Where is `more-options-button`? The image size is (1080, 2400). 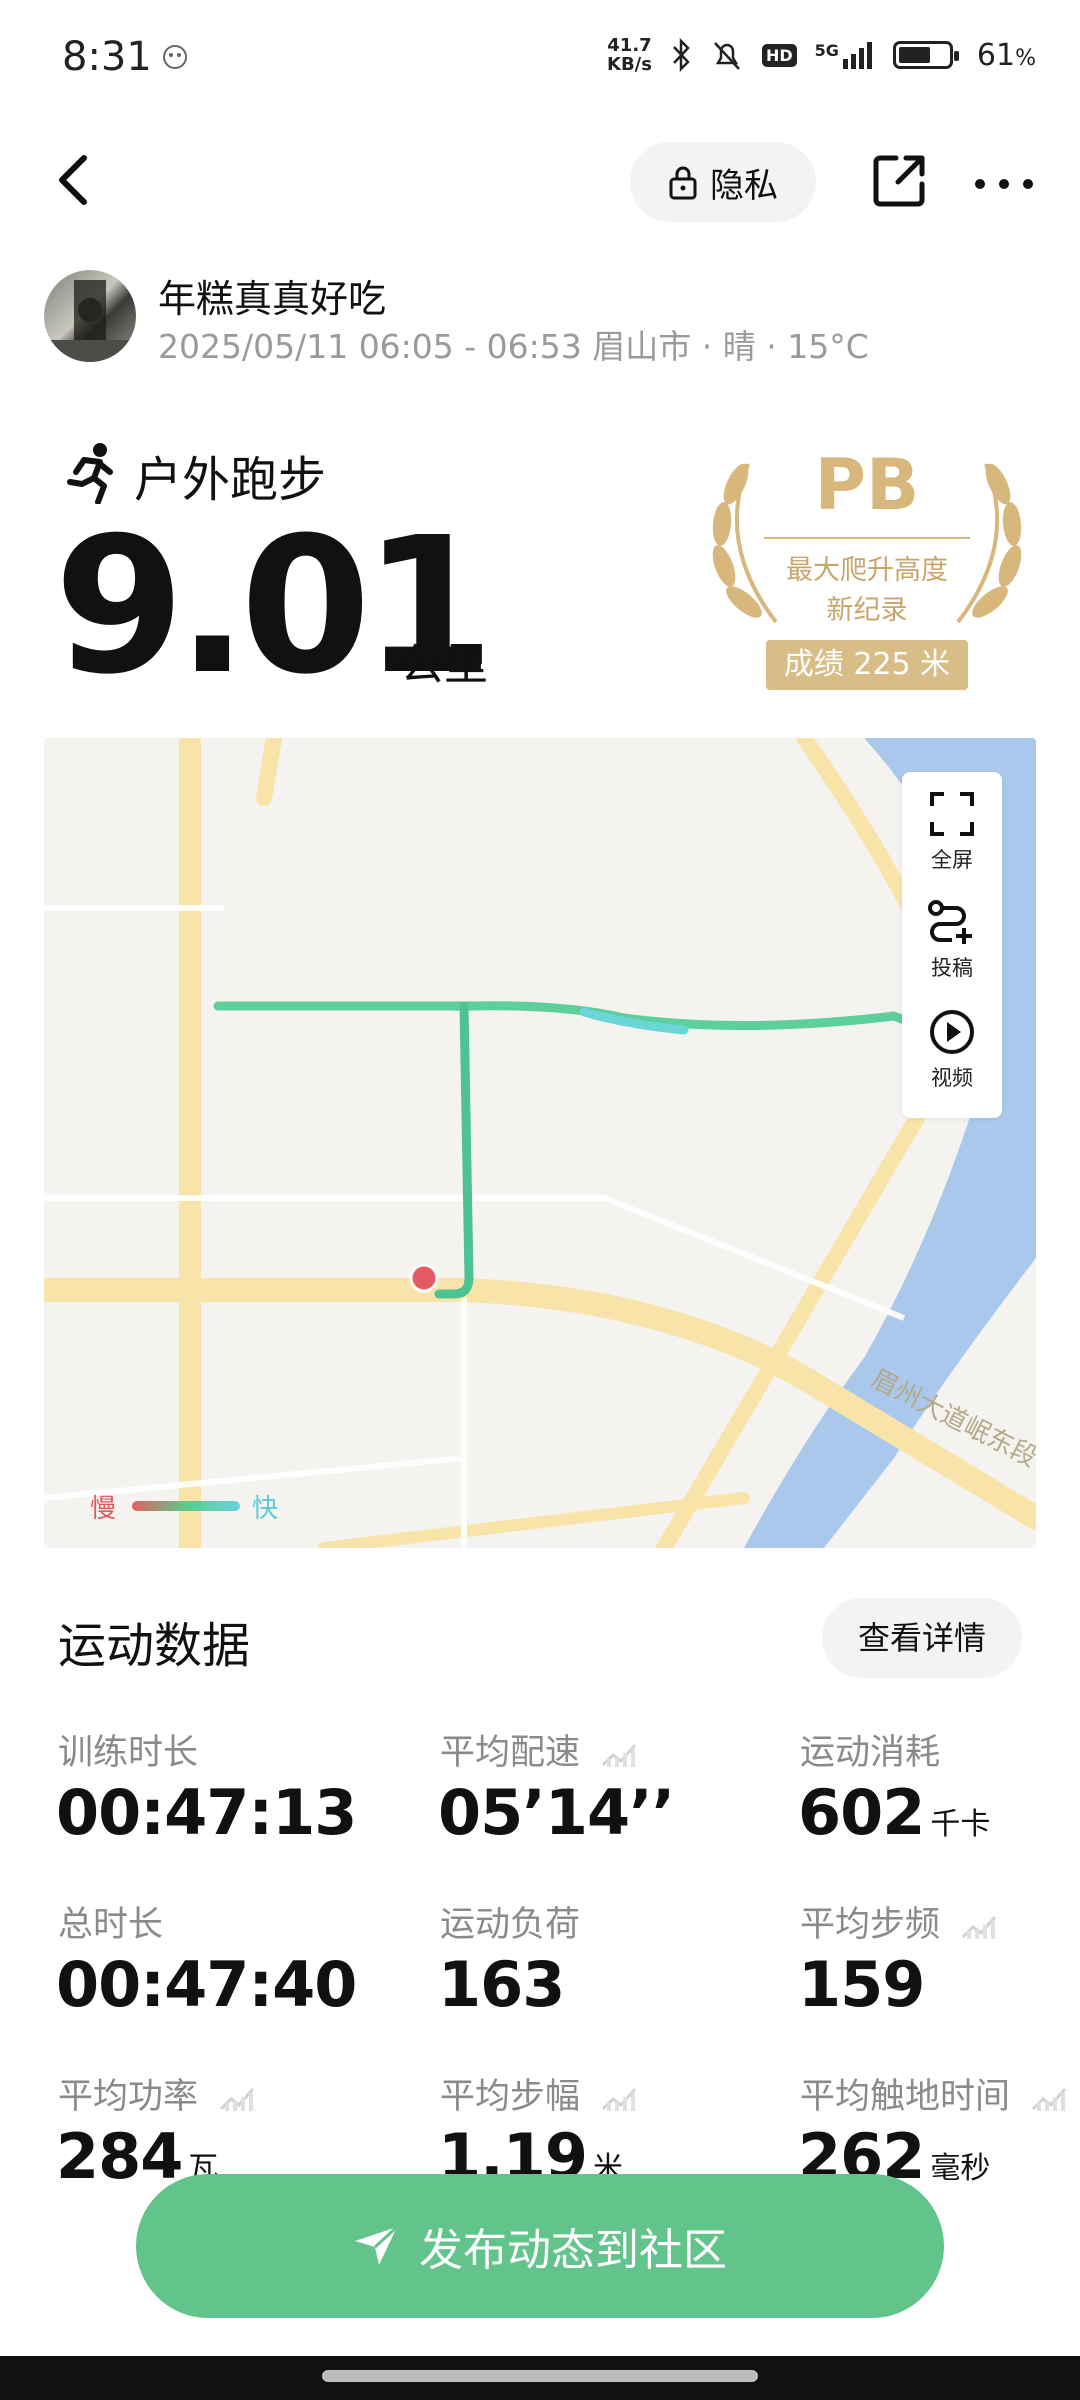
more-options-button is located at coordinates (1004, 180).